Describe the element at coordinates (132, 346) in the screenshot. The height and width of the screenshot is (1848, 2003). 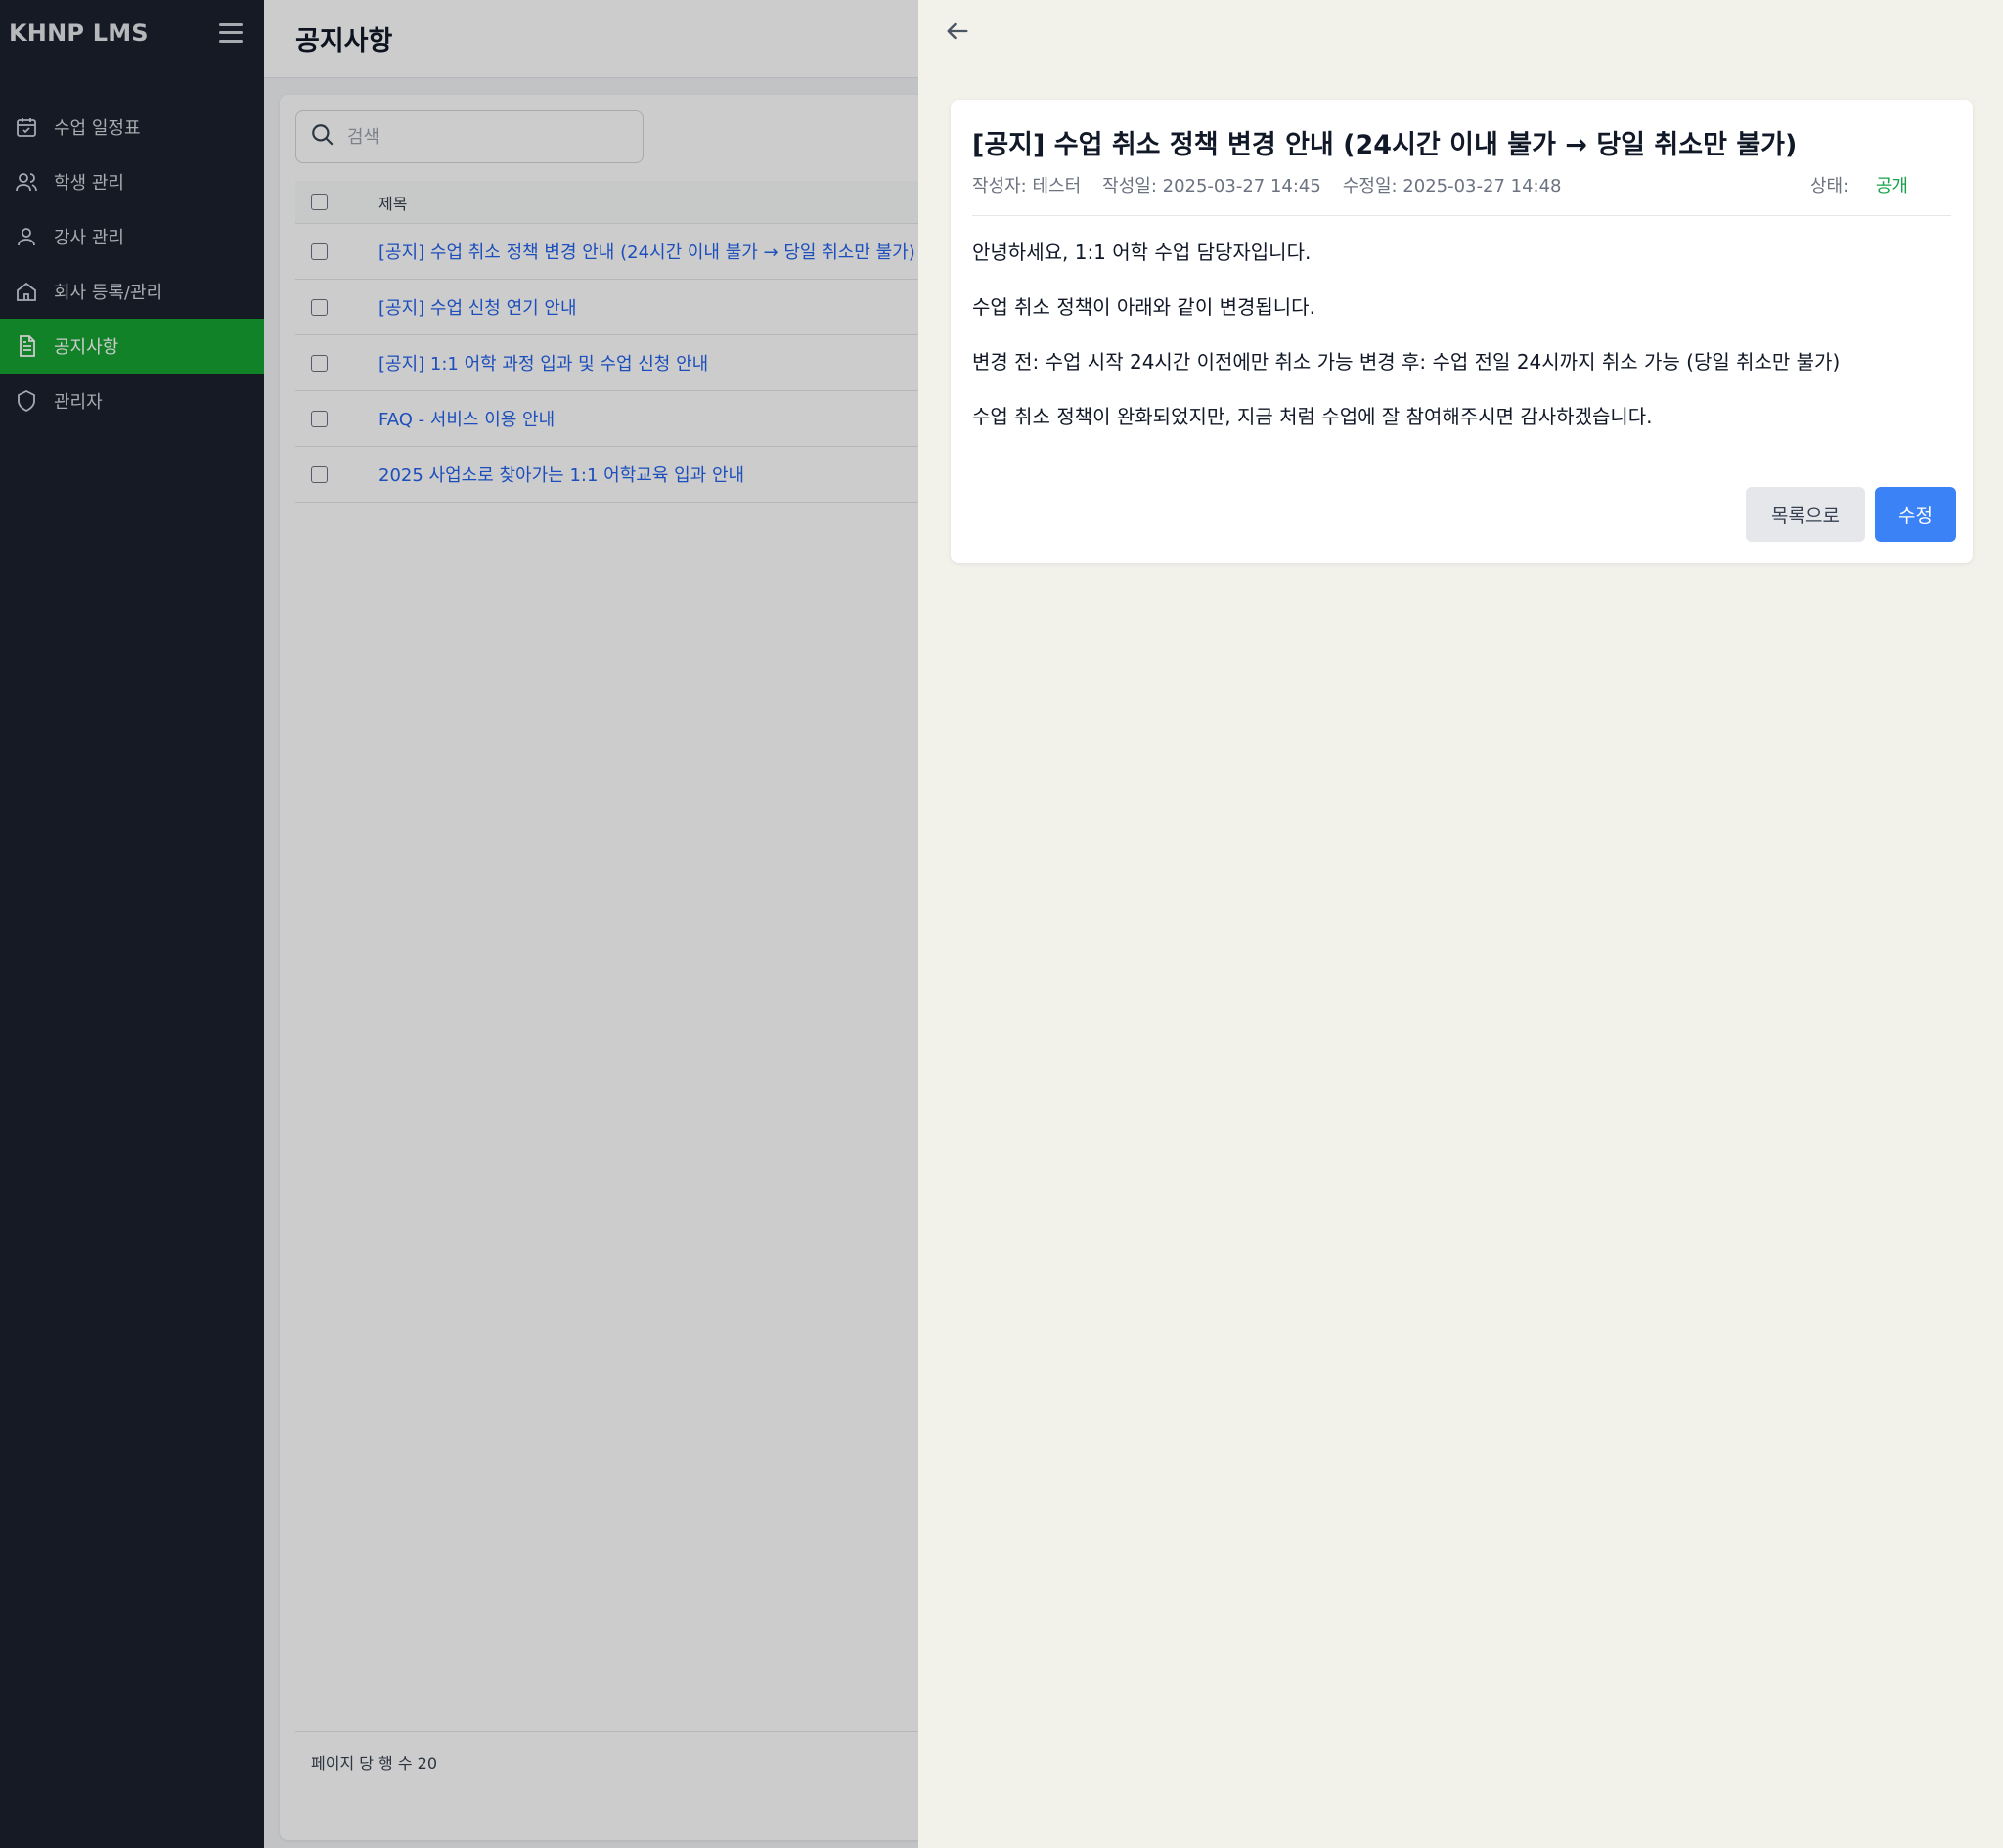
I see `sidebar-item-notices: 공지사항` at that location.